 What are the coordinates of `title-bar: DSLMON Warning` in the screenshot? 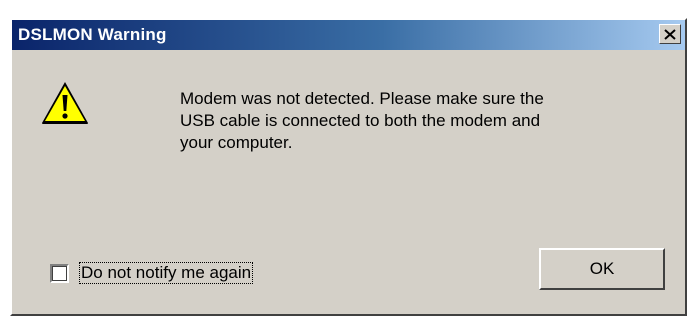 It's located at (348, 35).